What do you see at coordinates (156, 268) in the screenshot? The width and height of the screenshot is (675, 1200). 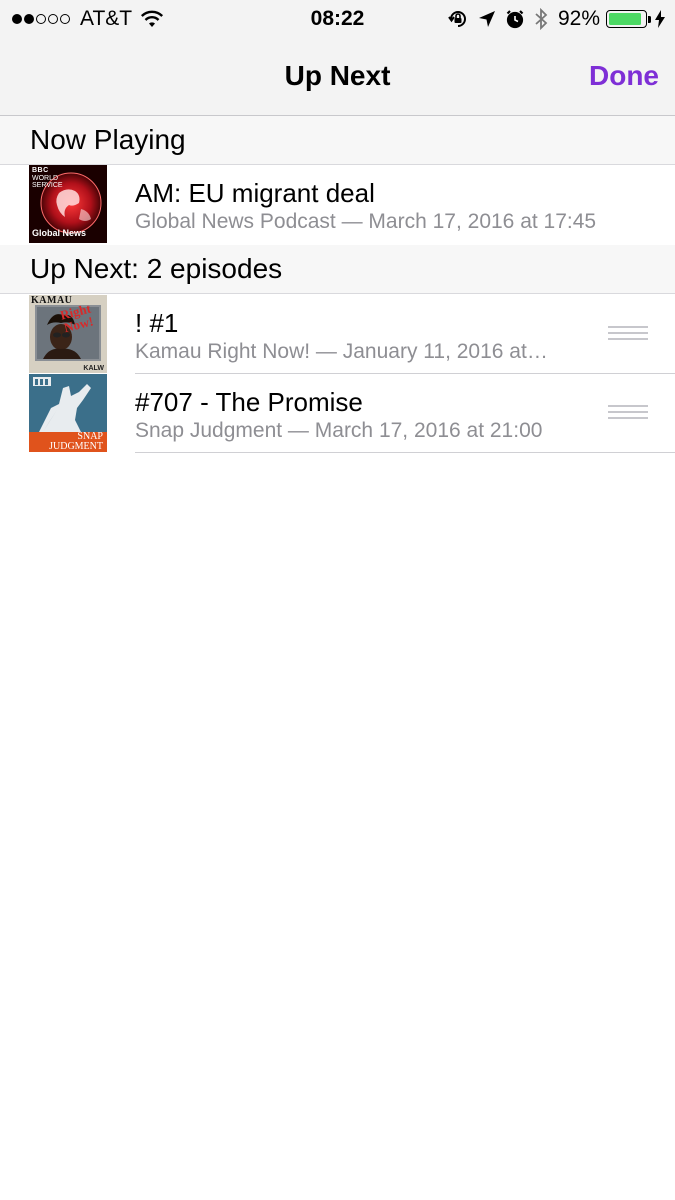 I see `section-title: Up Next: 2 episodes` at bounding box center [156, 268].